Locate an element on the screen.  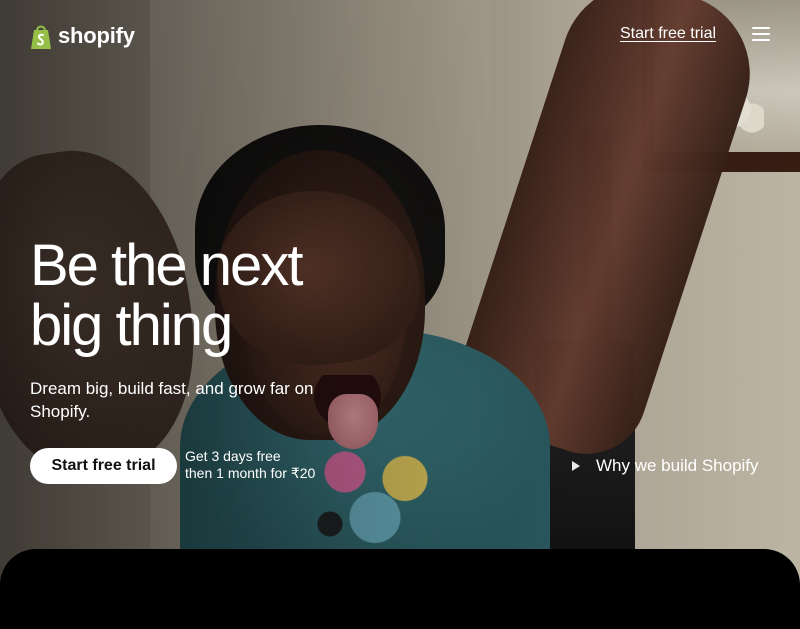
nav-start-free-trial-link: Start free trial is located at coordinates (668, 34).